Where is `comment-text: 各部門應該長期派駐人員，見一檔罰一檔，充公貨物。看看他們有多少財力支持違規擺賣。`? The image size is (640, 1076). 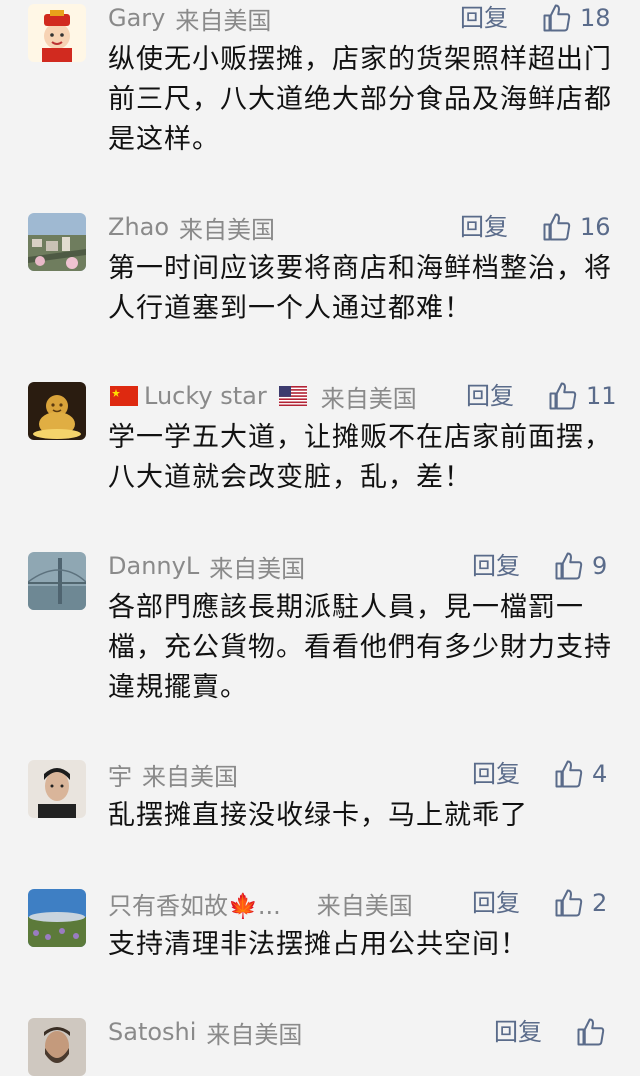 comment-text: 各部門應該長期派駐人員，見一檔罰一檔，充公貨物。看看他們有多少財力支持違規擺賣。 is located at coordinates (360, 647).